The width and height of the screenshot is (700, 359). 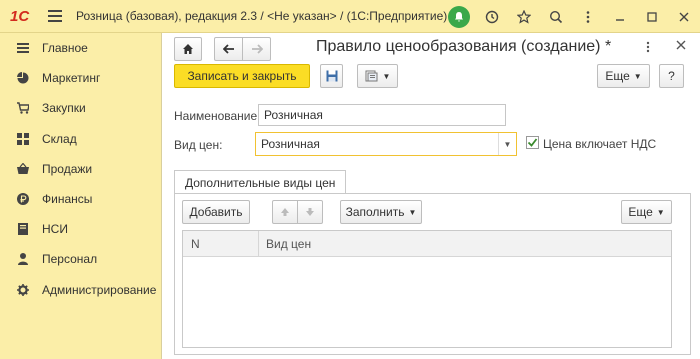 What do you see at coordinates (58, 16) in the screenshot?
I see `menu-icon` at bounding box center [58, 16].